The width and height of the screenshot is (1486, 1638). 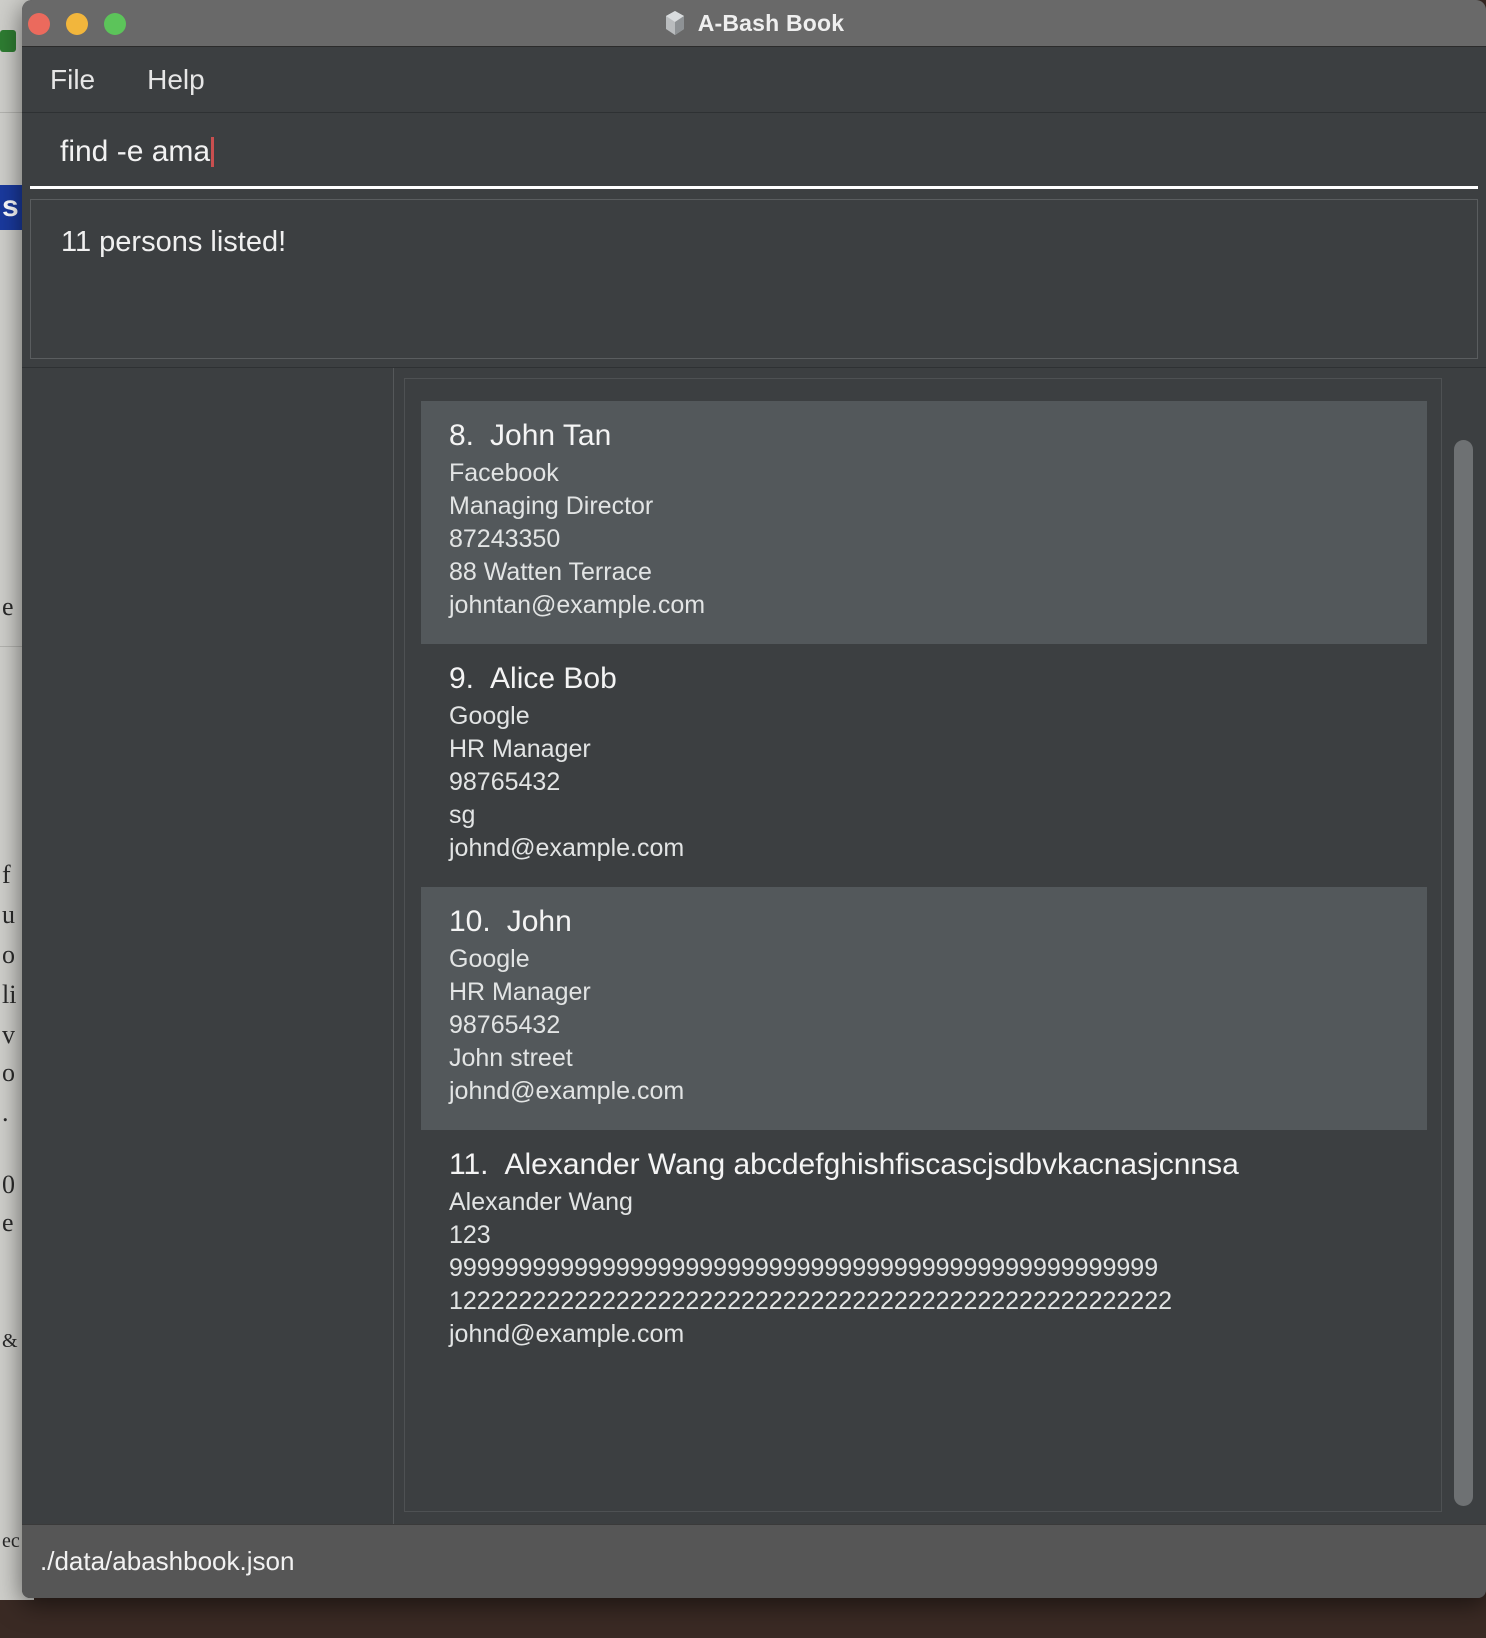 I want to click on result-display-wrapper: 11 persons listed!, so click(x=754, y=279).